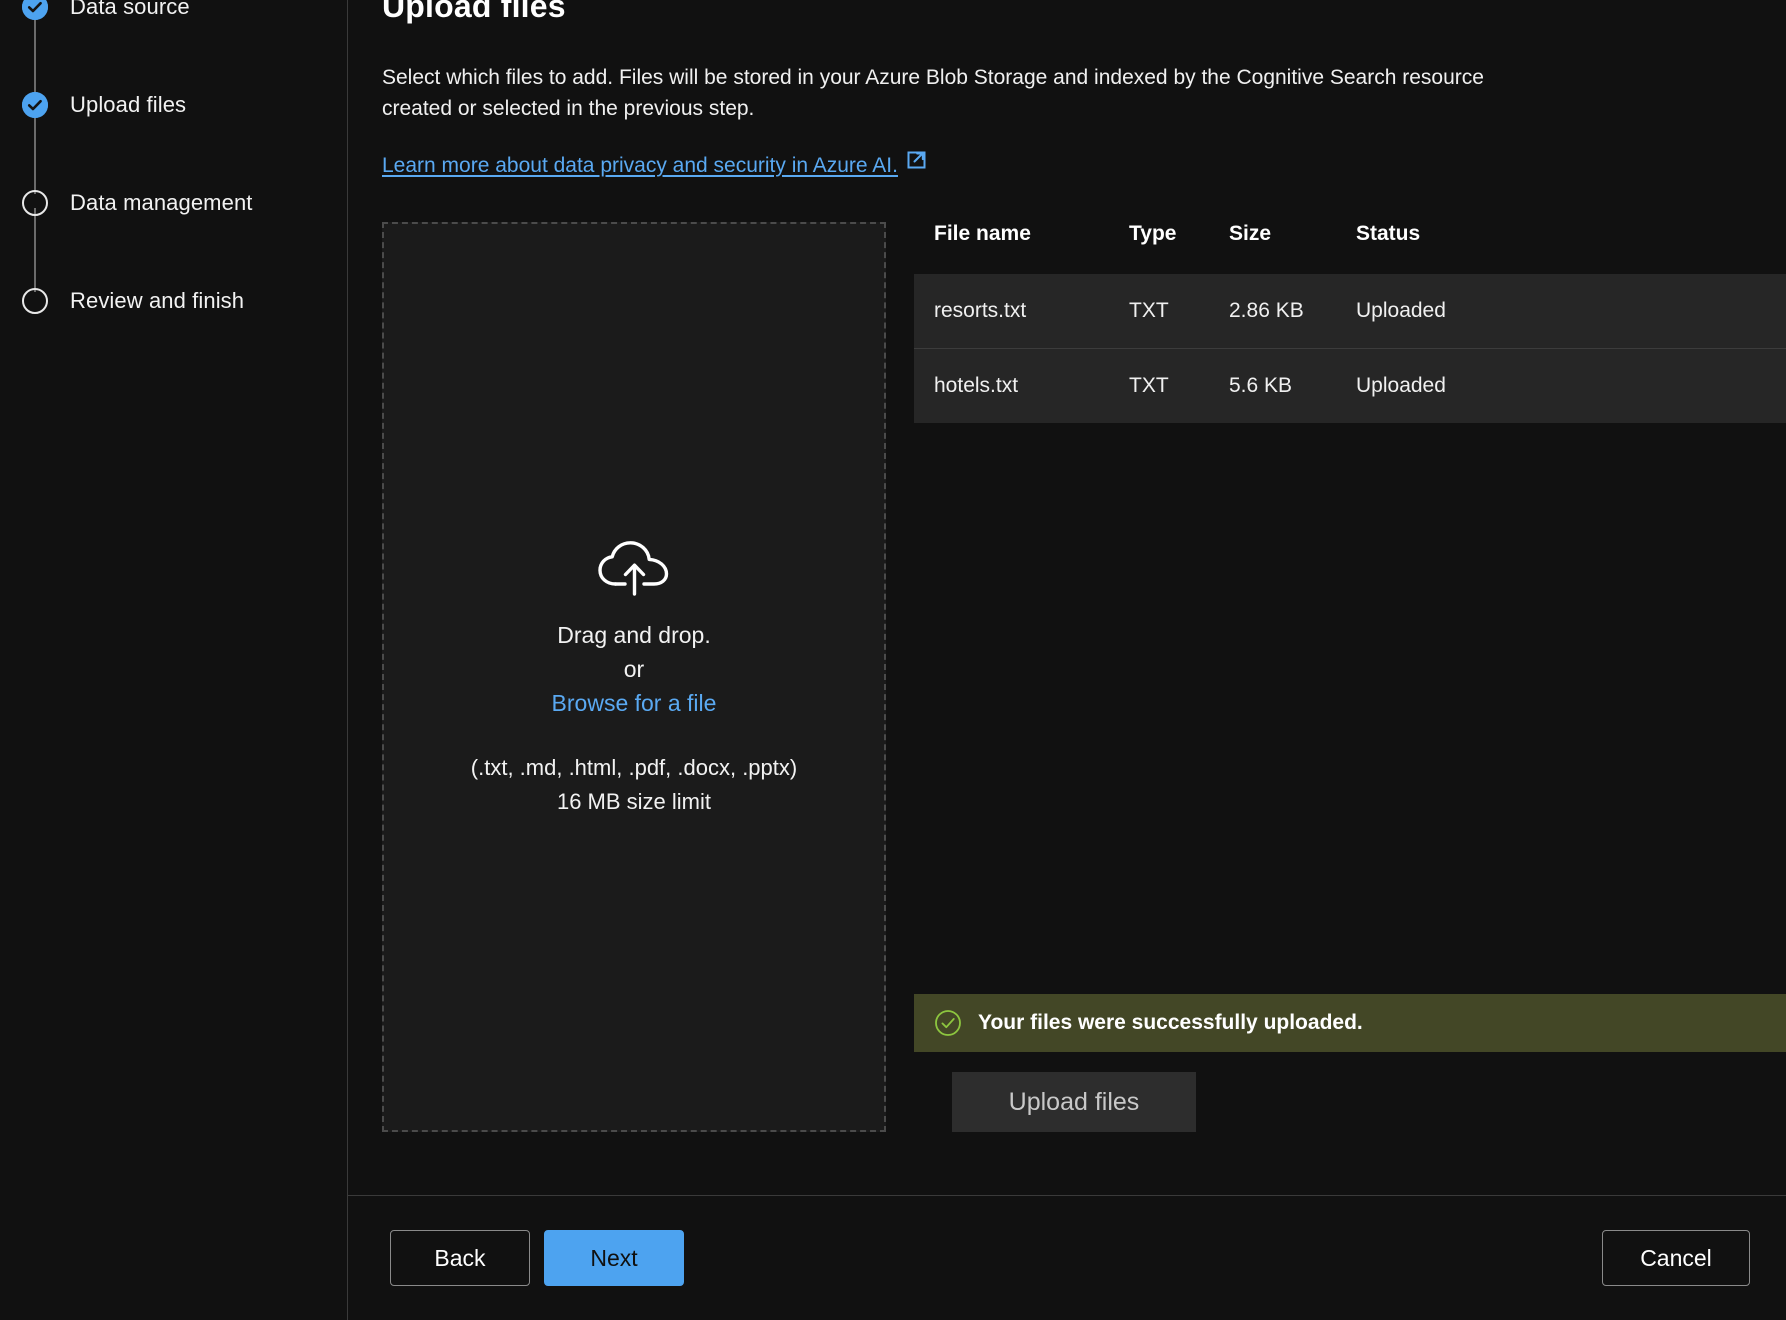 The image size is (1786, 1320). What do you see at coordinates (1067, 1257) in the screenshot?
I see `wizard-footer: Back Next Cancel` at bounding box center [1067, 1257].